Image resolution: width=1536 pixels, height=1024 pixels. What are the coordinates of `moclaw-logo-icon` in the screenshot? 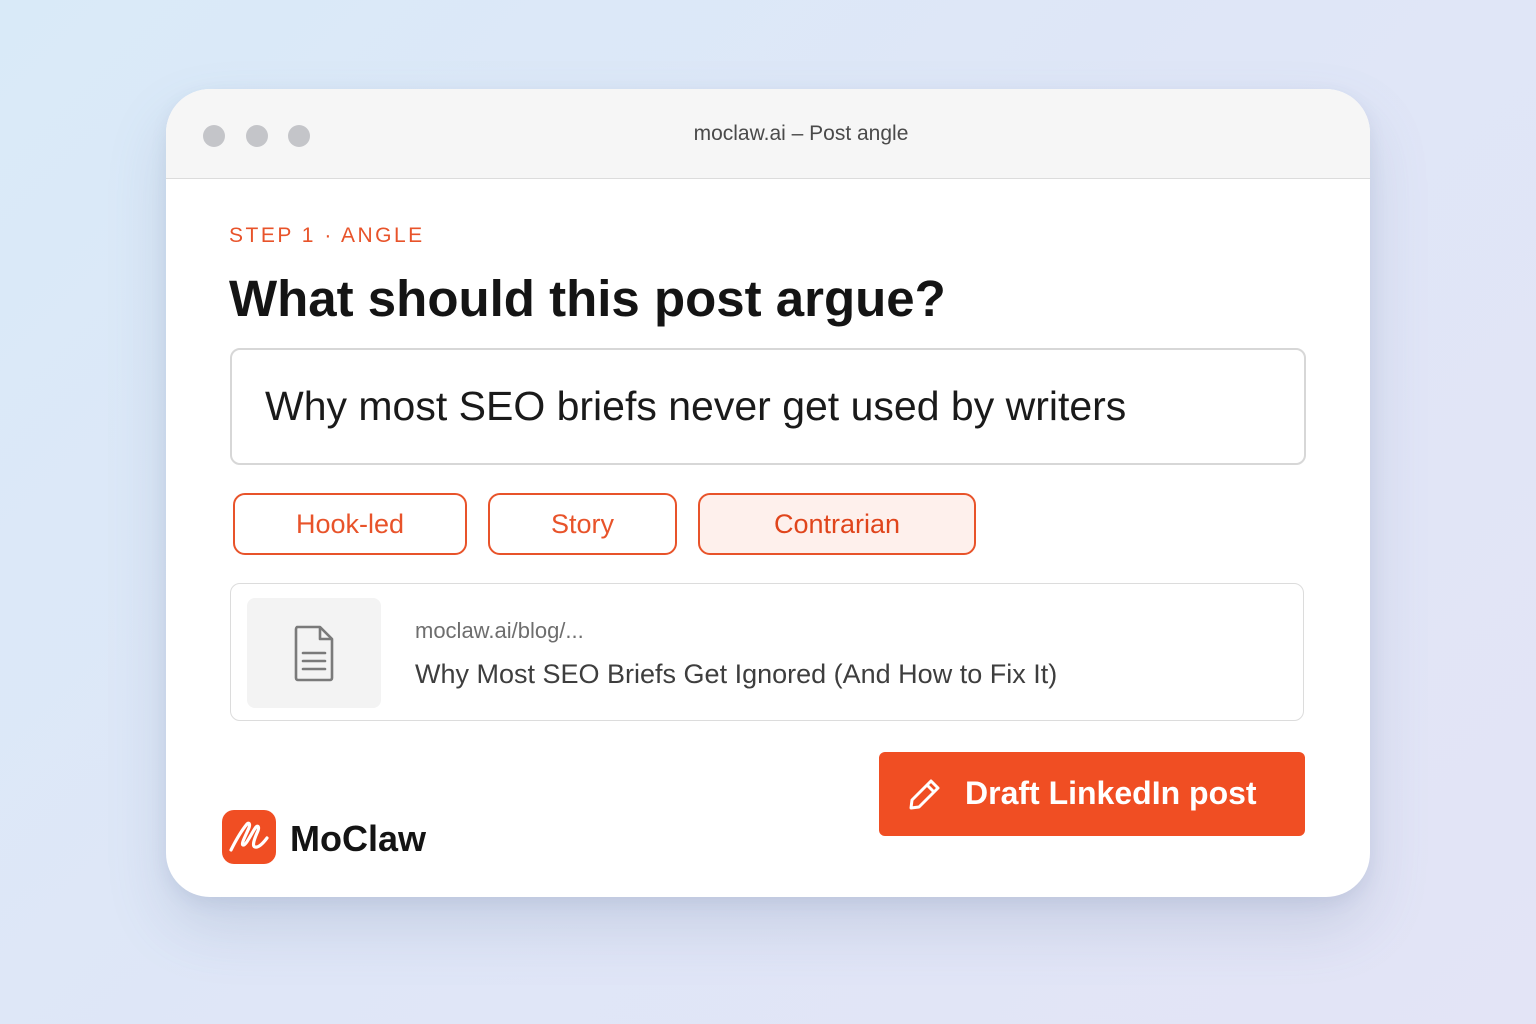 It's located at (249, 837).